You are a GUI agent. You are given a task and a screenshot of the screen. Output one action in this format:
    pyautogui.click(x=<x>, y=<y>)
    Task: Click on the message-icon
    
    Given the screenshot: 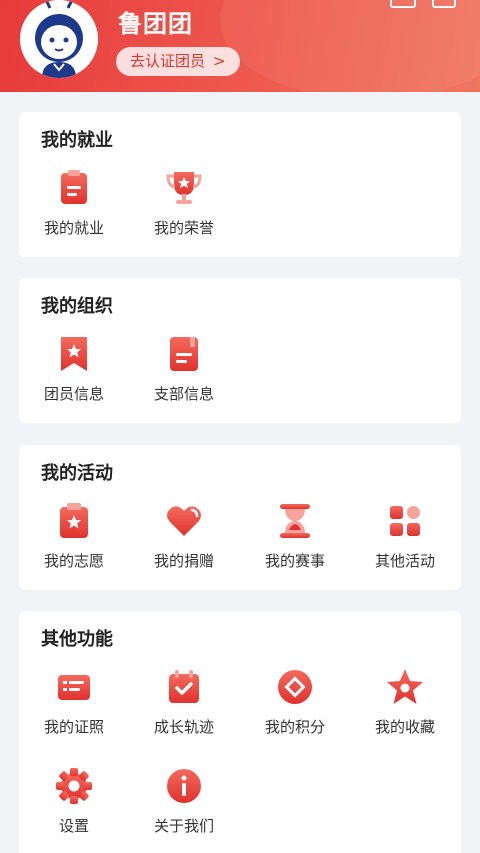 What is the action you would take?
    pyautogui.click(x=403, y=4)
    